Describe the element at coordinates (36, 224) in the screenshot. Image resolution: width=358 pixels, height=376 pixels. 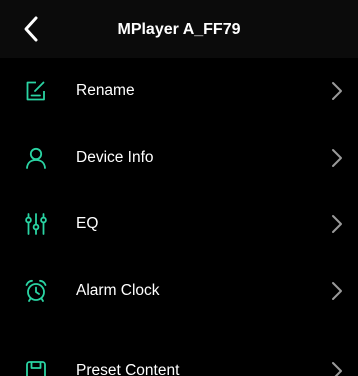
I see `equalizer-icon` at that location.